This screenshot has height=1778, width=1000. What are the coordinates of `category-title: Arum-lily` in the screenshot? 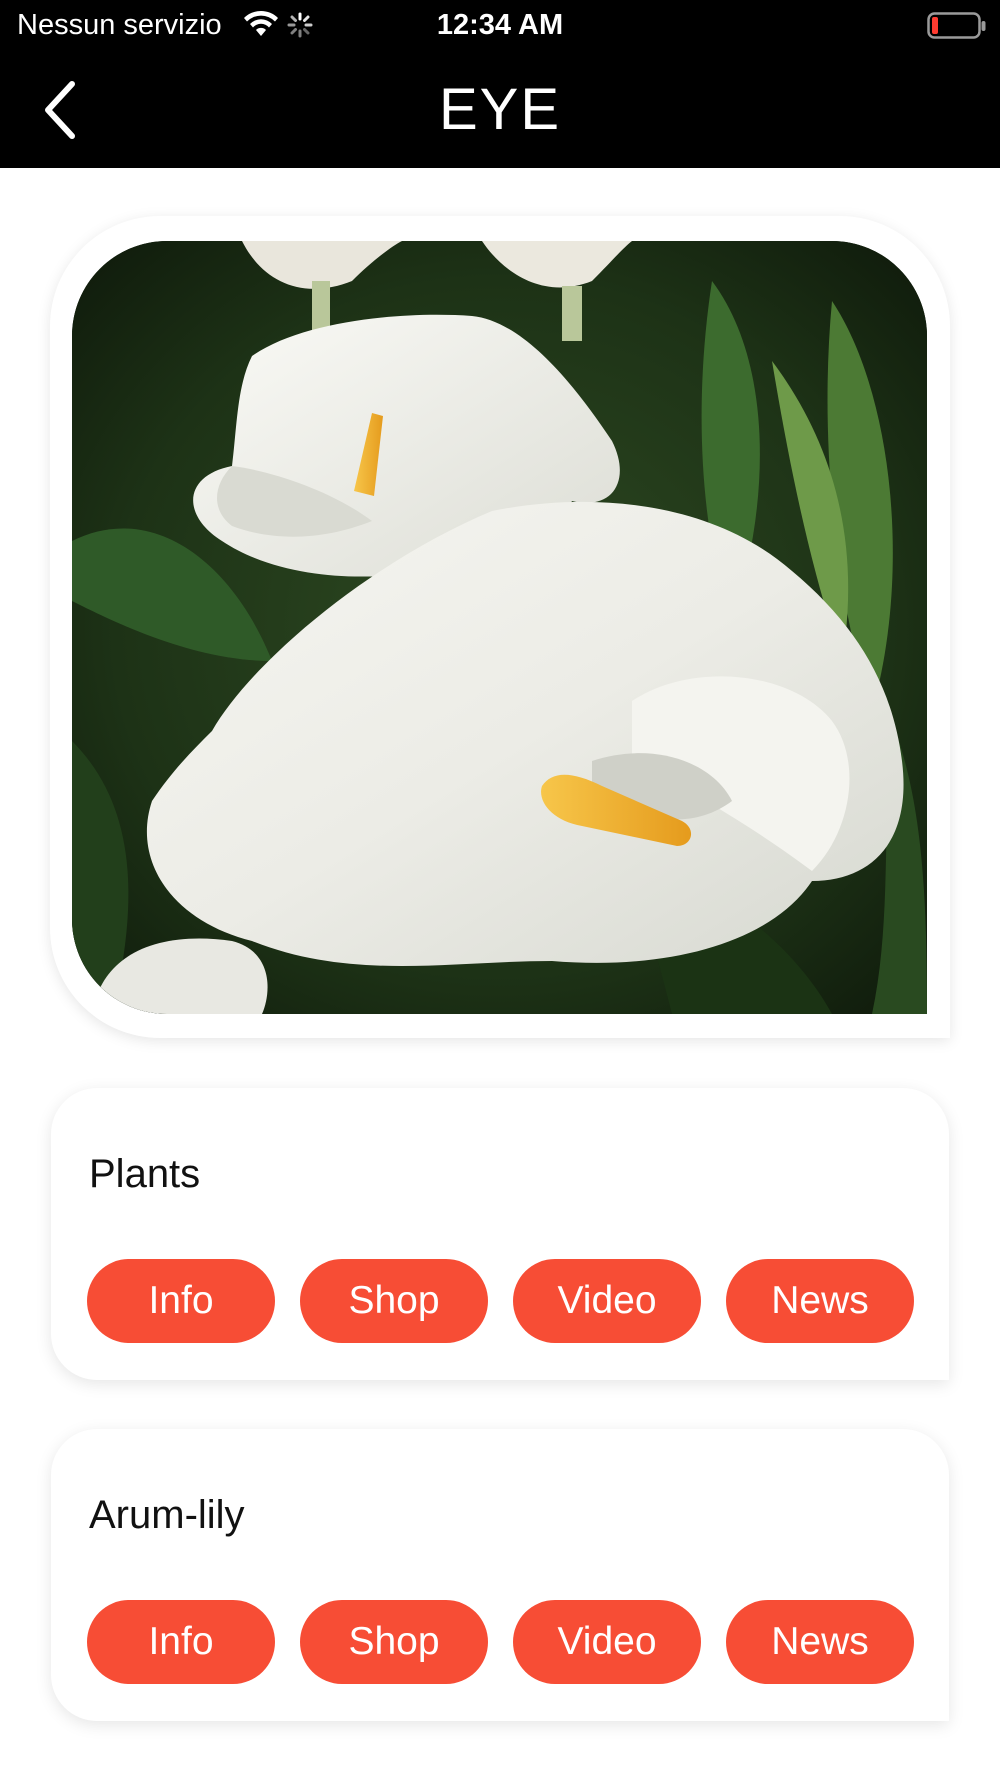 It's located at (167, 1515).